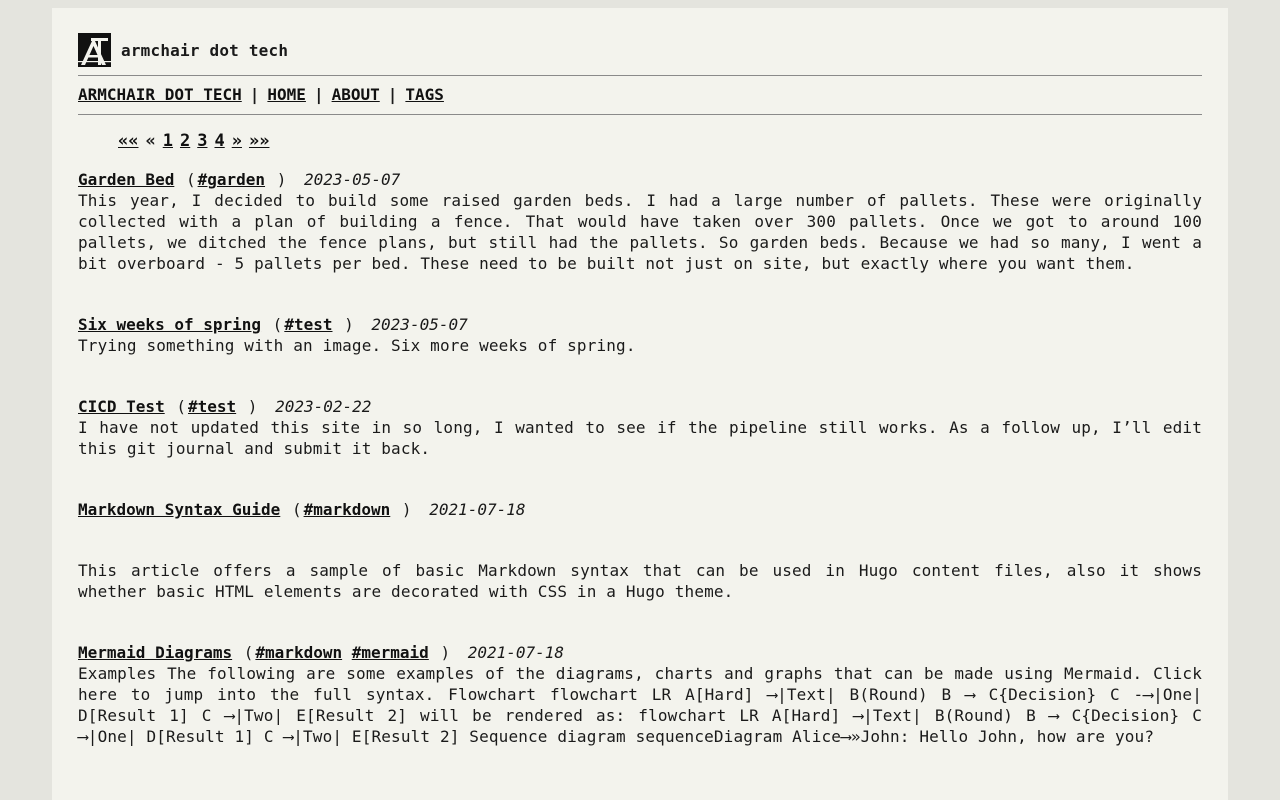  Describe the element at coordinates (94, 50) in the screenshot. I see `armchair-tech-logo-icon` at that location.